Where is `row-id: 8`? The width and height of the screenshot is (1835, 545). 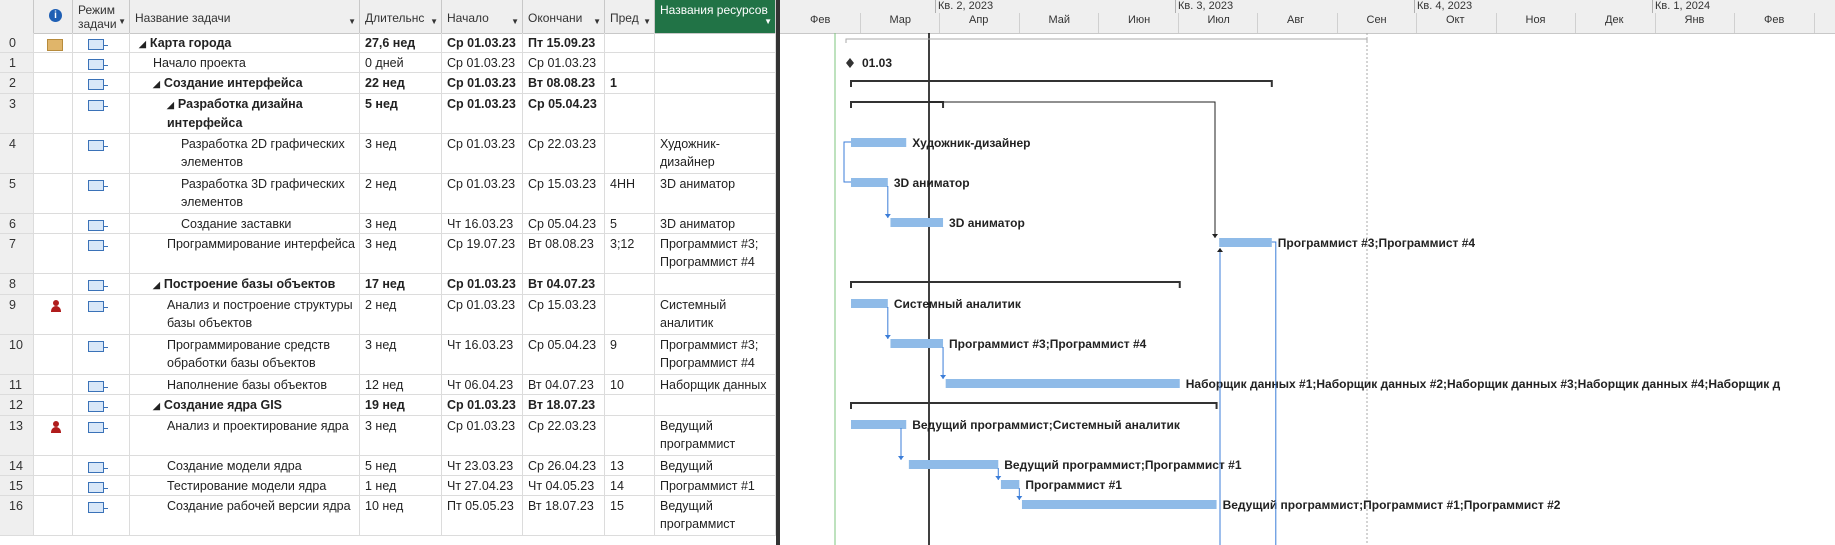 row-id: 8 is located at coordinates (17, 284).